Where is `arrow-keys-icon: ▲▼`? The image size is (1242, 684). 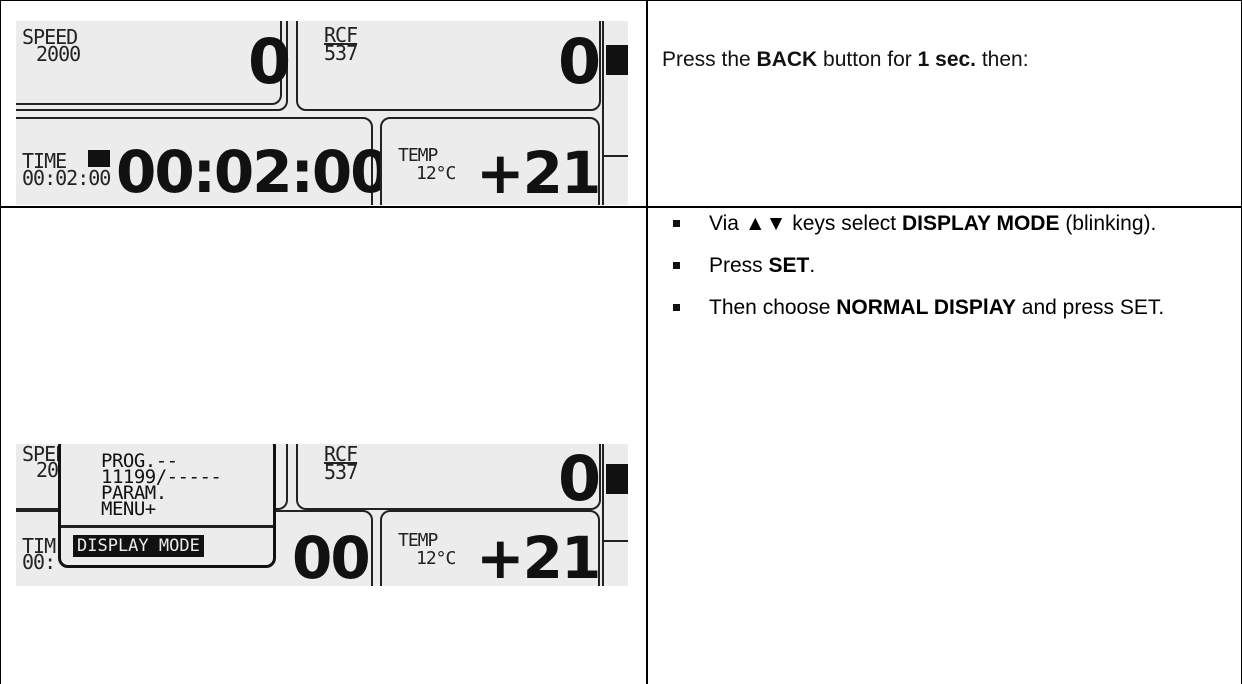 arrow-keys-icon: ▲▼ is located at coordinates (765, 223).